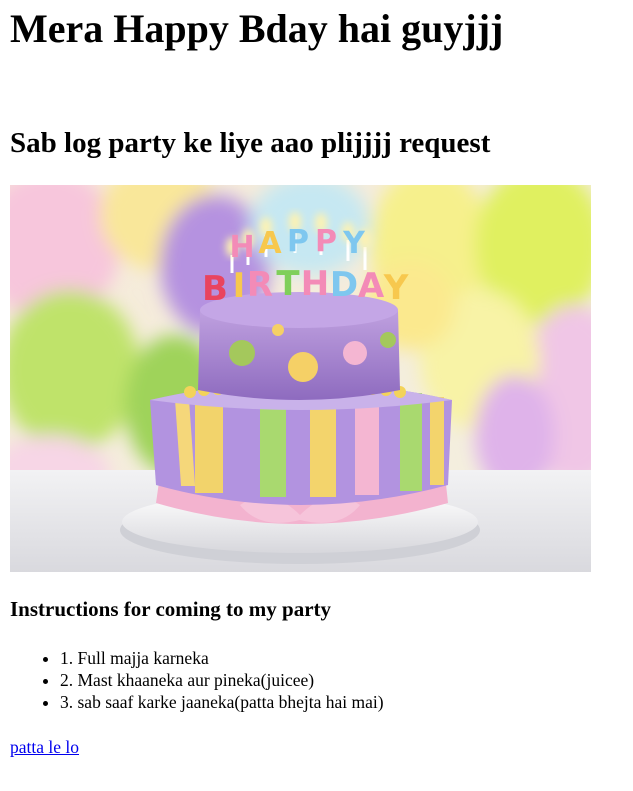 The width and height of the screenshot is (633, 791). Describe the element at coordinates (222, 680) in the screenshot. I see `list-item: 2. Mast khaaneka aur pineka(juicee)` at that location.